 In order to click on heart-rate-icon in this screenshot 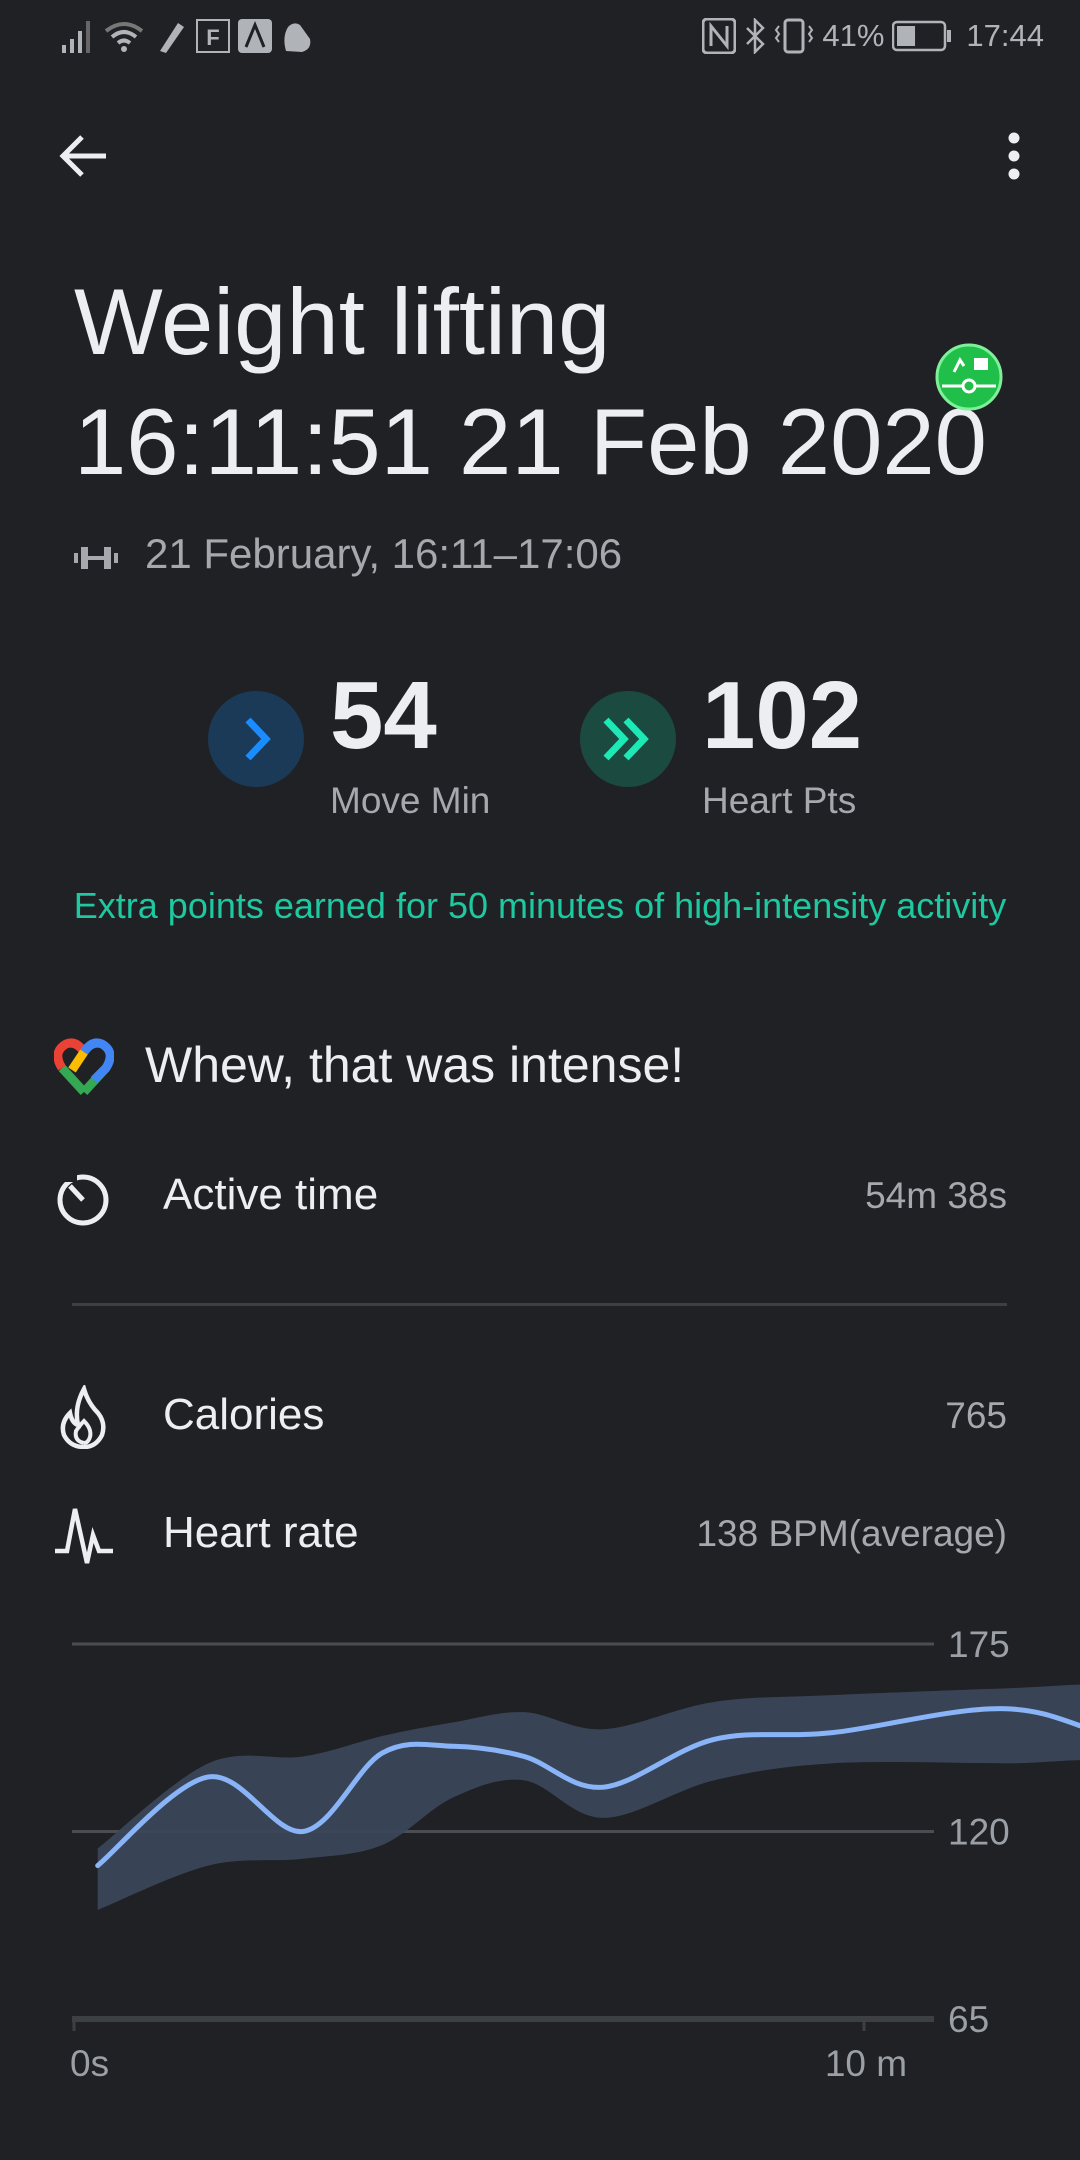, I will do `click(84, 1536)`.